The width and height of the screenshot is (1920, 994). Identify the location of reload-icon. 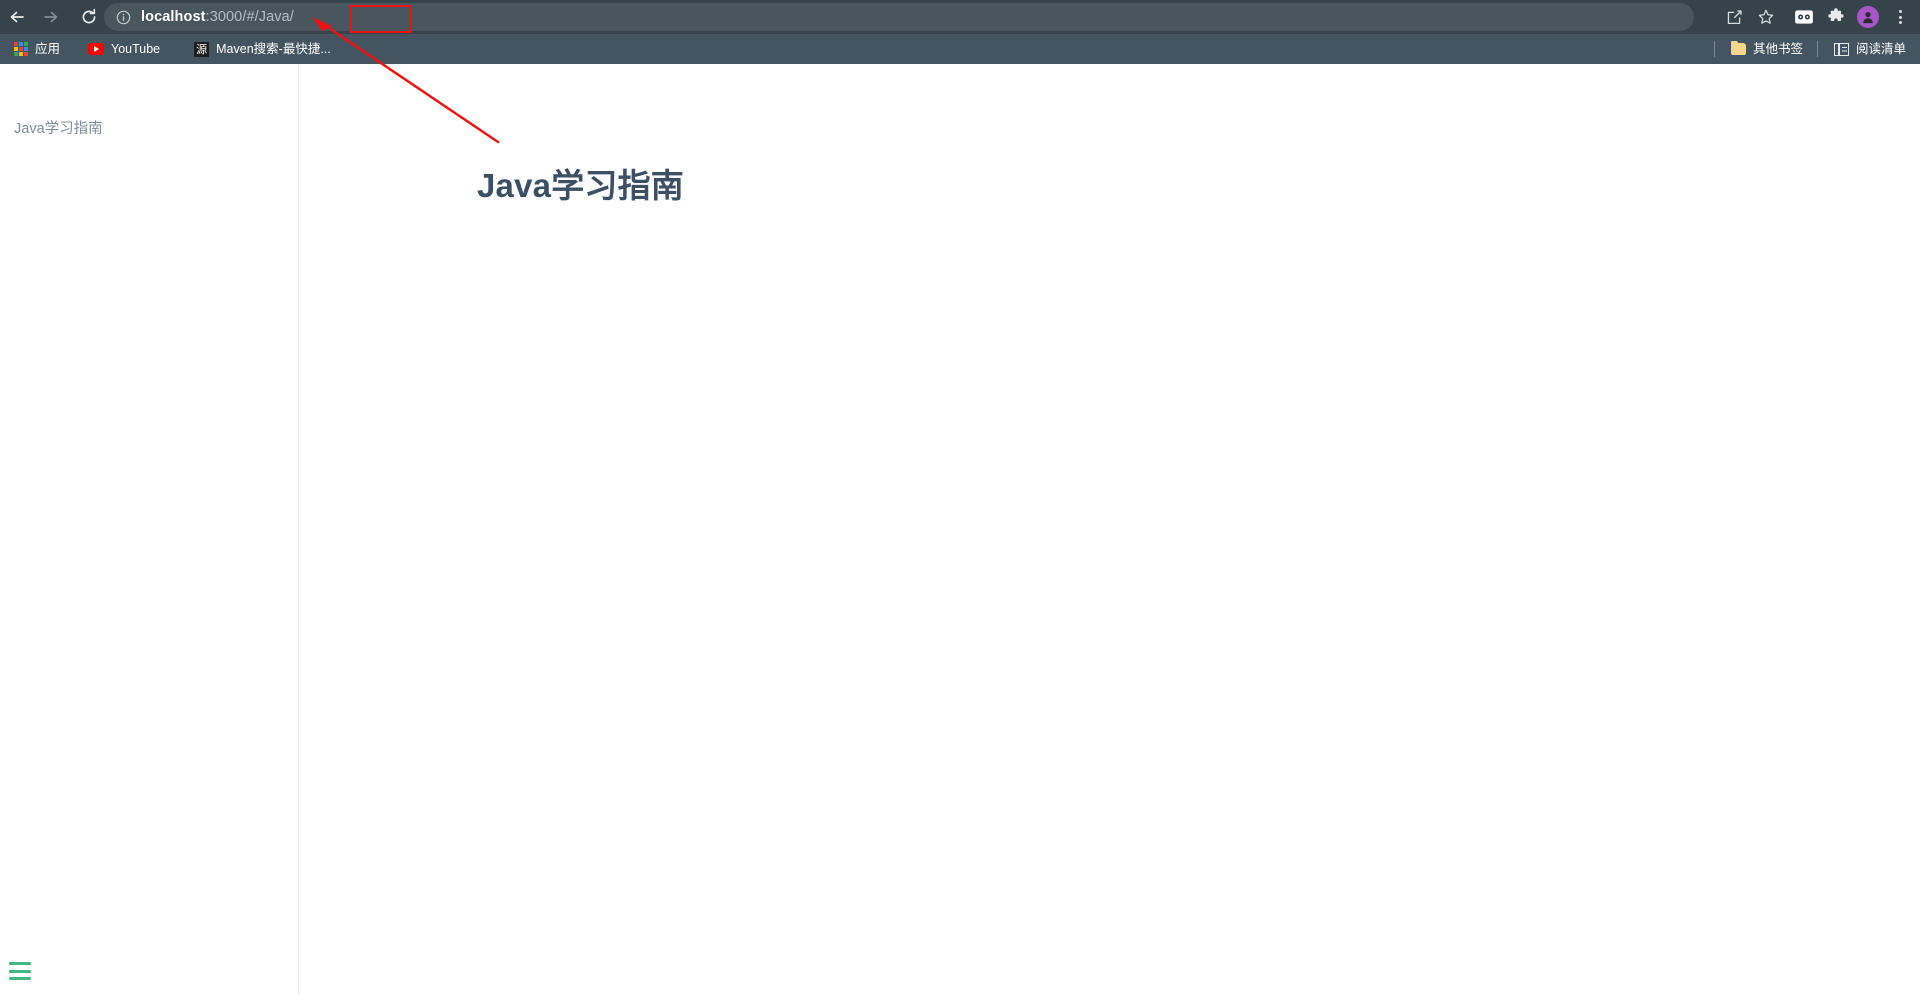
(89, 16).